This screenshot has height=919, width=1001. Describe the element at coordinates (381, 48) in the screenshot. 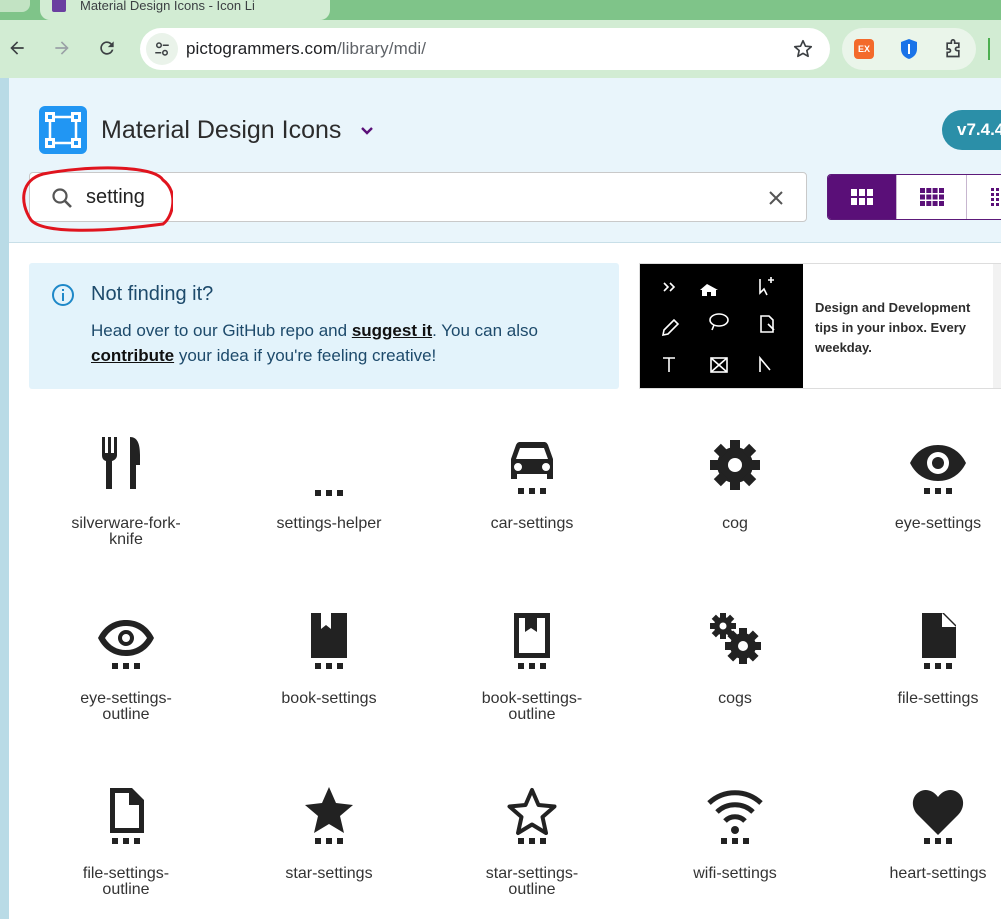

I see `url-path: /library/mdi/` at that location.